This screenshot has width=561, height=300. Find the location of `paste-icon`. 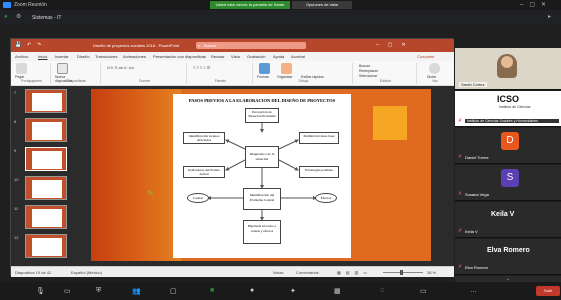

paste-icon is located at coordinates (21, 68).